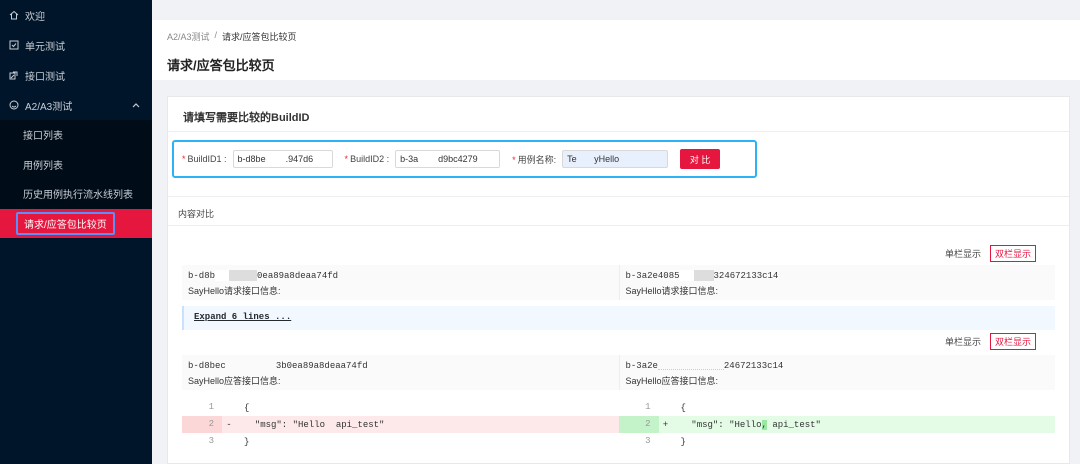 This screenshot has height=464, width=1080. I want to click on buildid1-label: * BuildID1 :, so click(204, 159).